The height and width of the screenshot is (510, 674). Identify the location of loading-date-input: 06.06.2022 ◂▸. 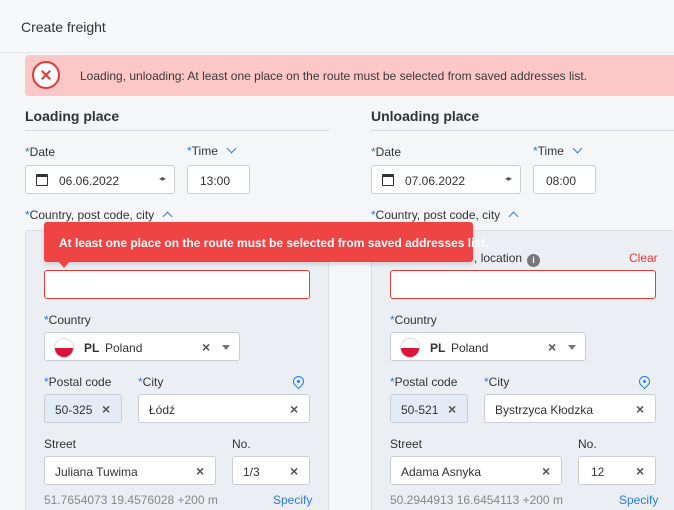
(100, 179).